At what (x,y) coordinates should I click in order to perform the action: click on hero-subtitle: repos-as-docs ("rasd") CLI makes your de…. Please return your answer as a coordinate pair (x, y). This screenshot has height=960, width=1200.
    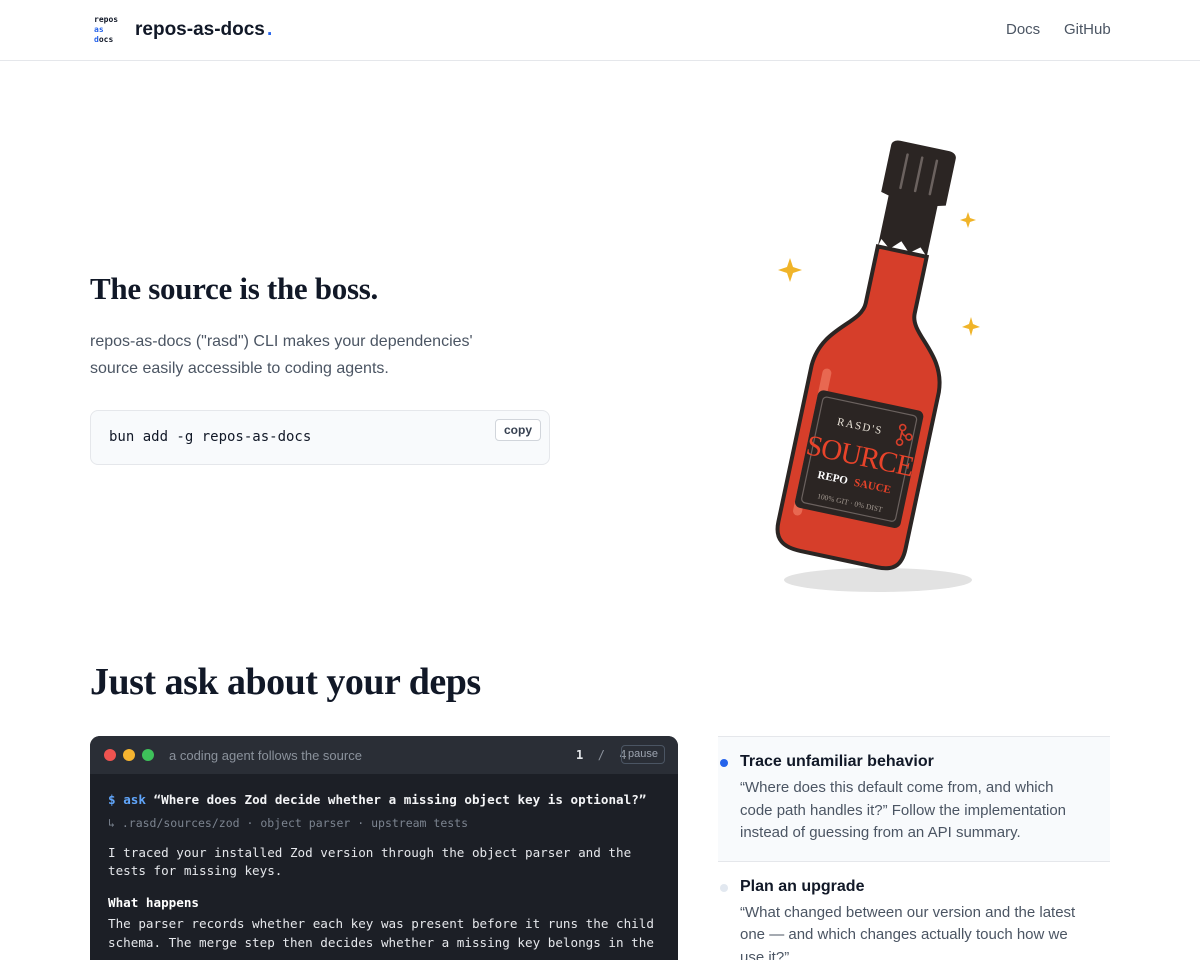
    Looking at the image, I should click on (281, 355).